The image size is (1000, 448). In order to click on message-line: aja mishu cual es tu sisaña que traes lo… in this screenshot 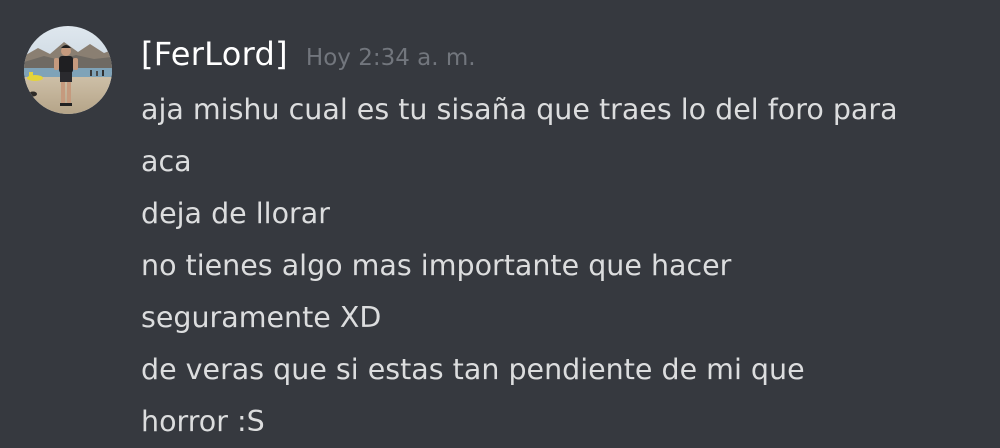, I will do `click(519, 109)`.